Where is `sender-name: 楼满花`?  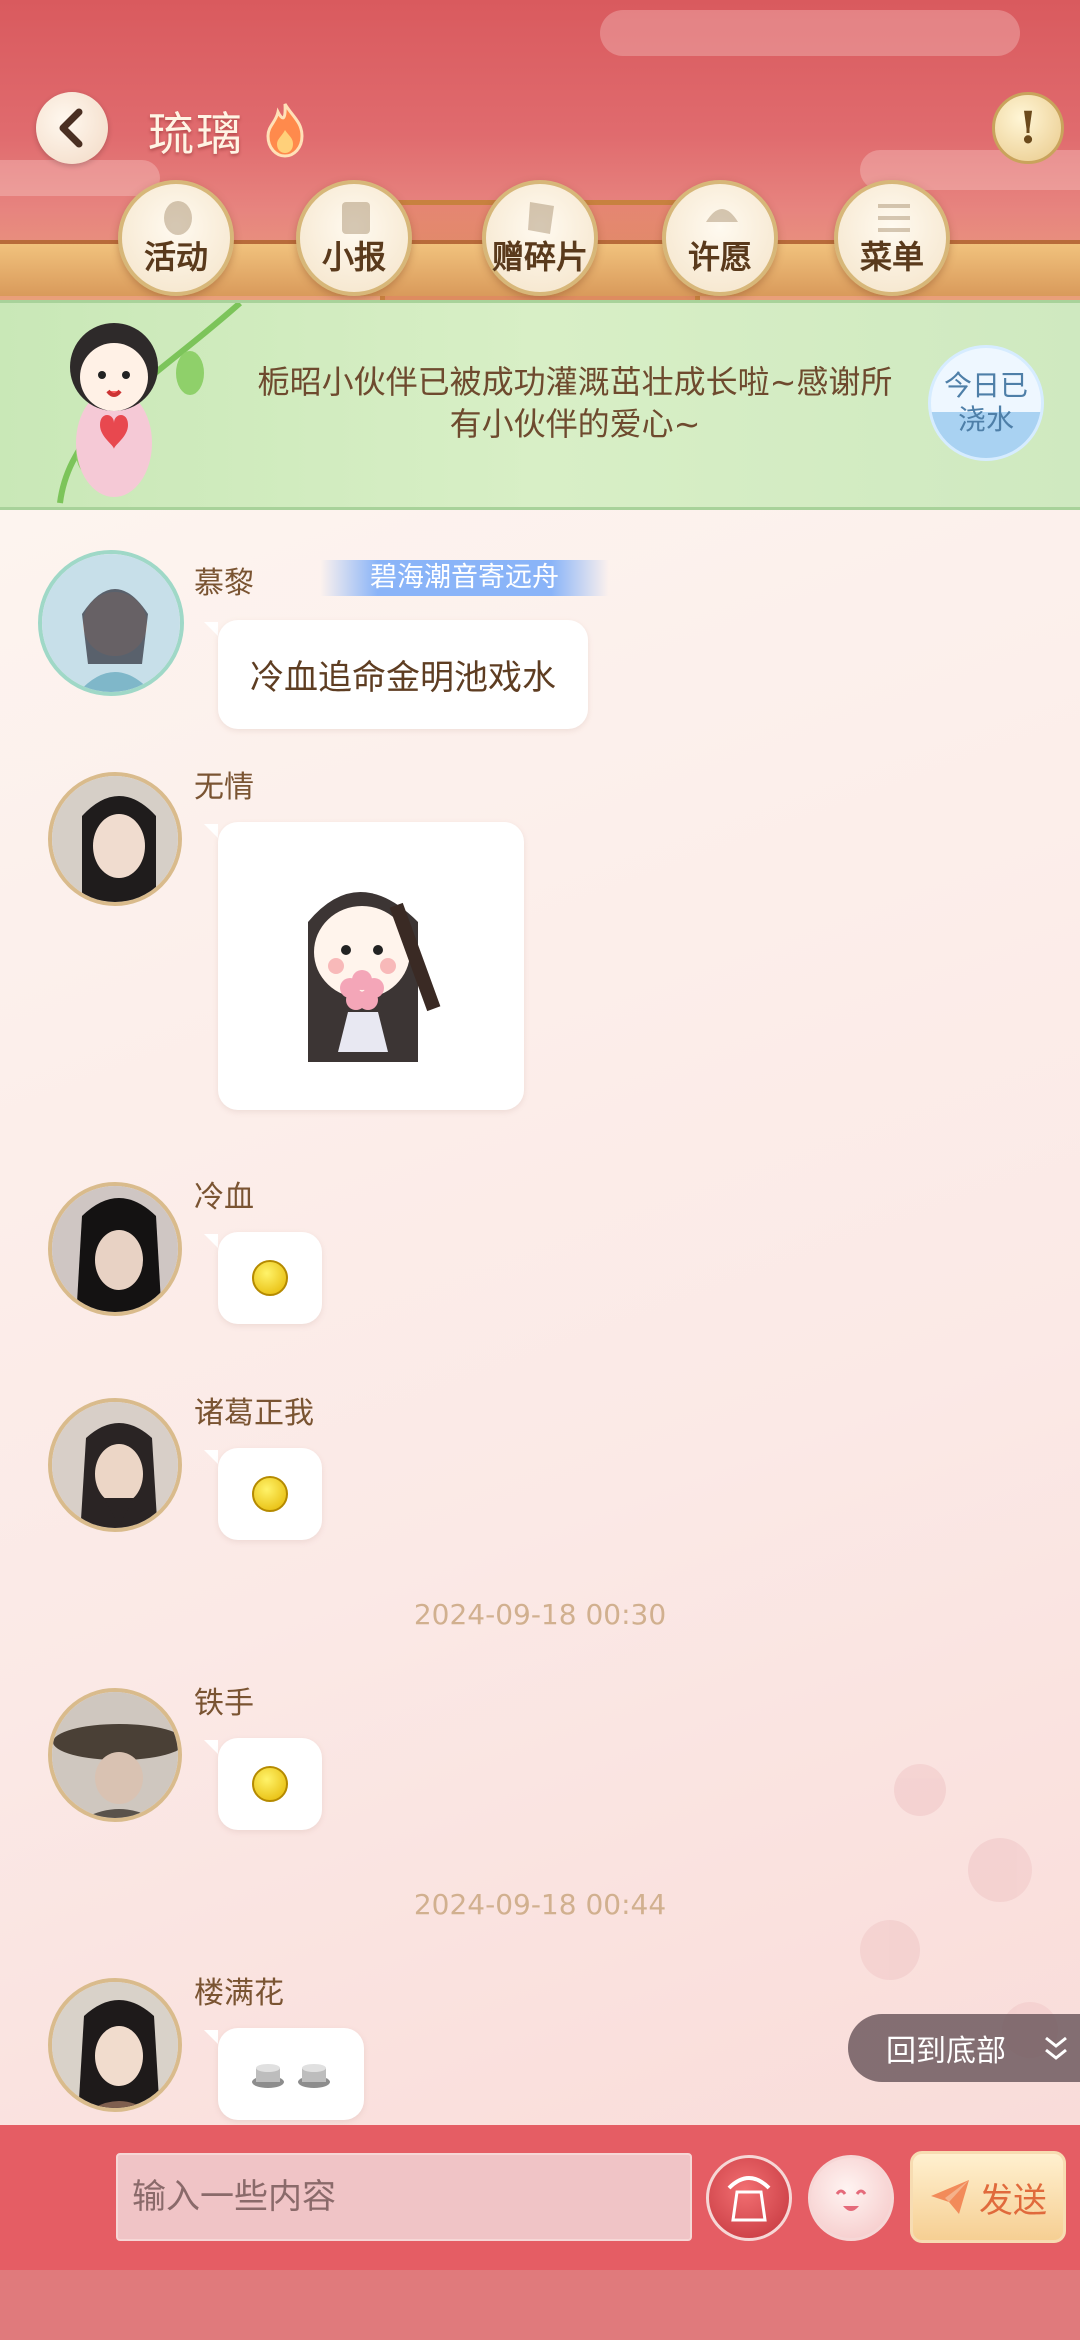 sender-name: 楼满花 is located at coordinates (239, 1993).